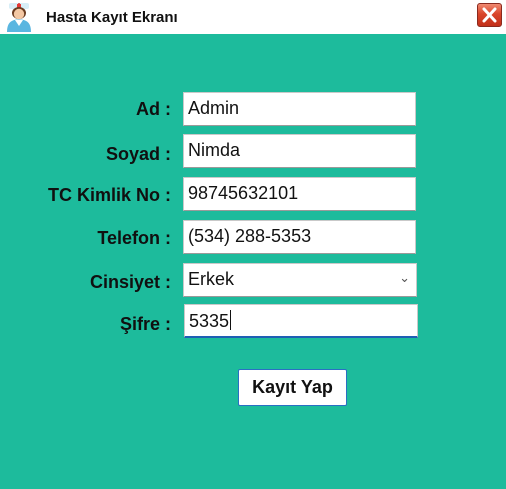 Image resolution: width=506 pixels, height=489 pixels. Describe the element at coordinates (404, 278) in the screenshot. I see `chevron-down-icon: ⌄` at that location.